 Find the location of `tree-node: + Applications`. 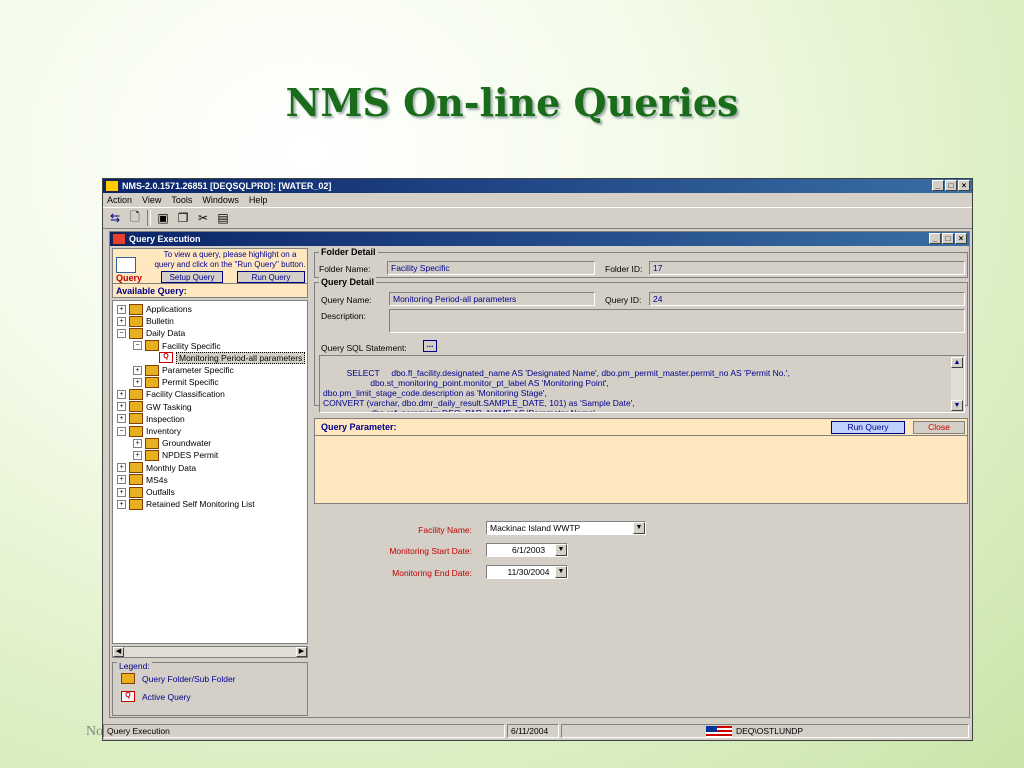

tree-node: + Applications is located at coordinates (154, 309).